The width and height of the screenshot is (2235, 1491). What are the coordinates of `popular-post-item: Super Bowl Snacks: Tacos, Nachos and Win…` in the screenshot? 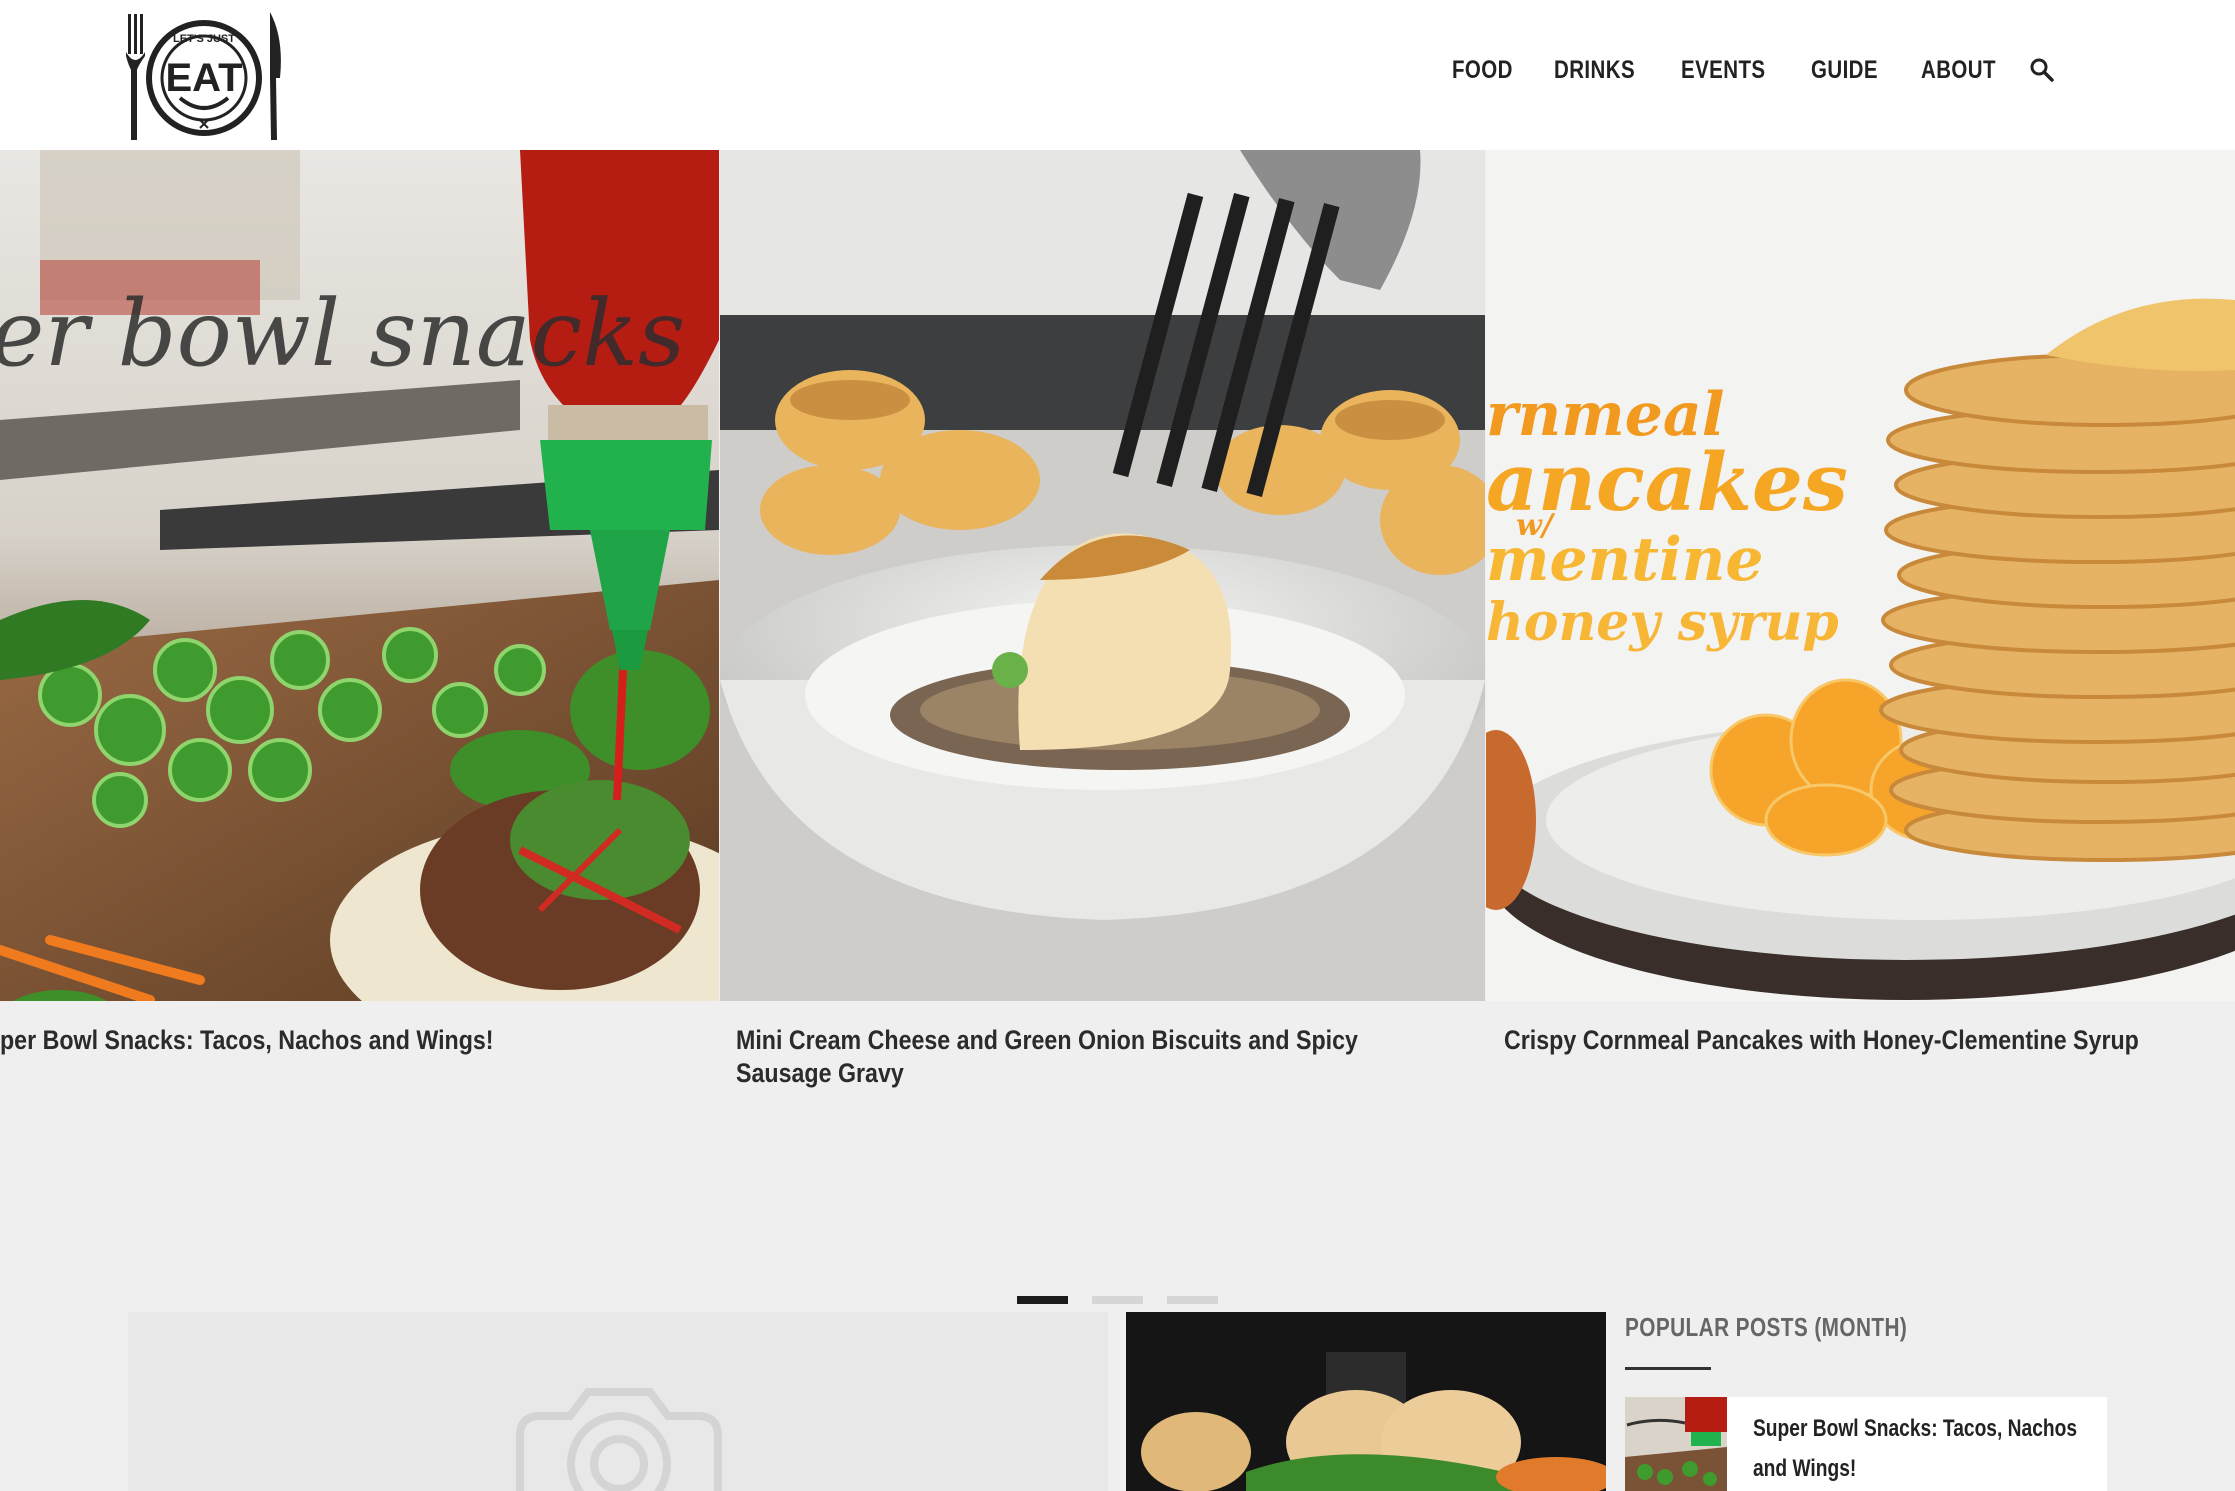 It's located at (1866, 1444).